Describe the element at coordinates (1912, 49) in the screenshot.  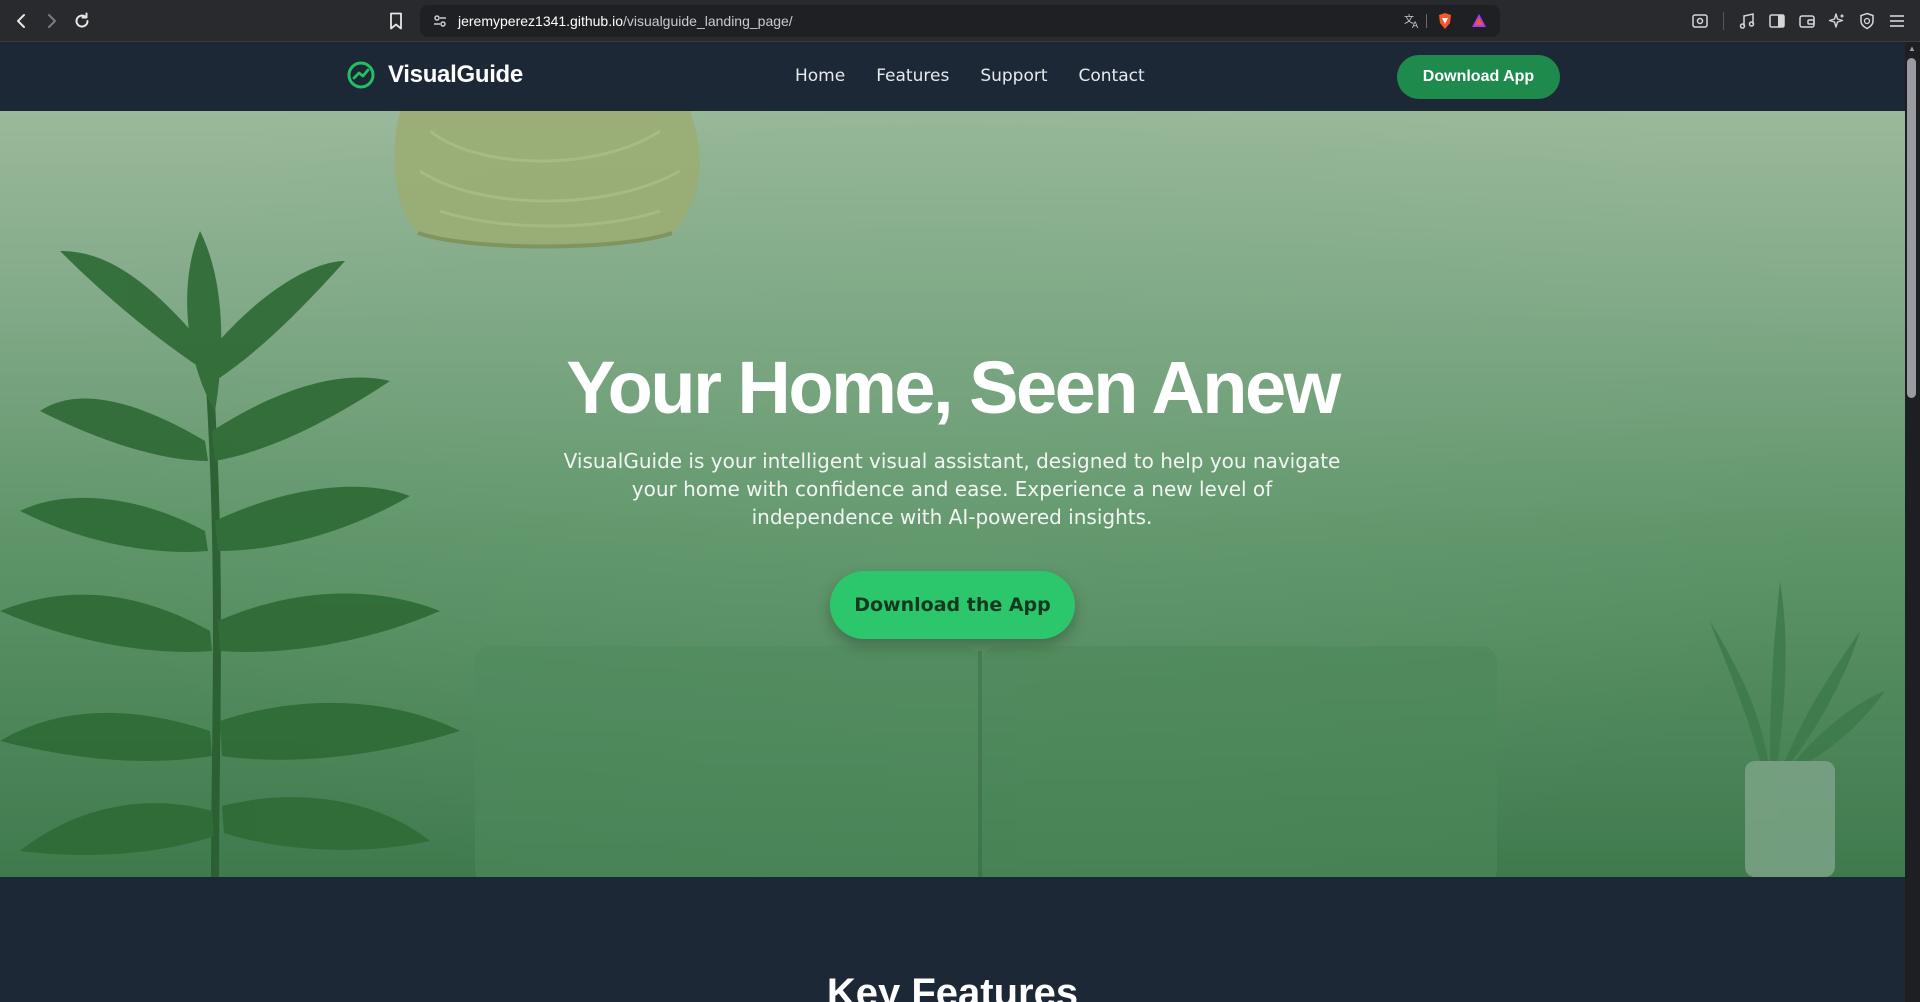
I see `scroll-up-arrow: ▲` at that location.